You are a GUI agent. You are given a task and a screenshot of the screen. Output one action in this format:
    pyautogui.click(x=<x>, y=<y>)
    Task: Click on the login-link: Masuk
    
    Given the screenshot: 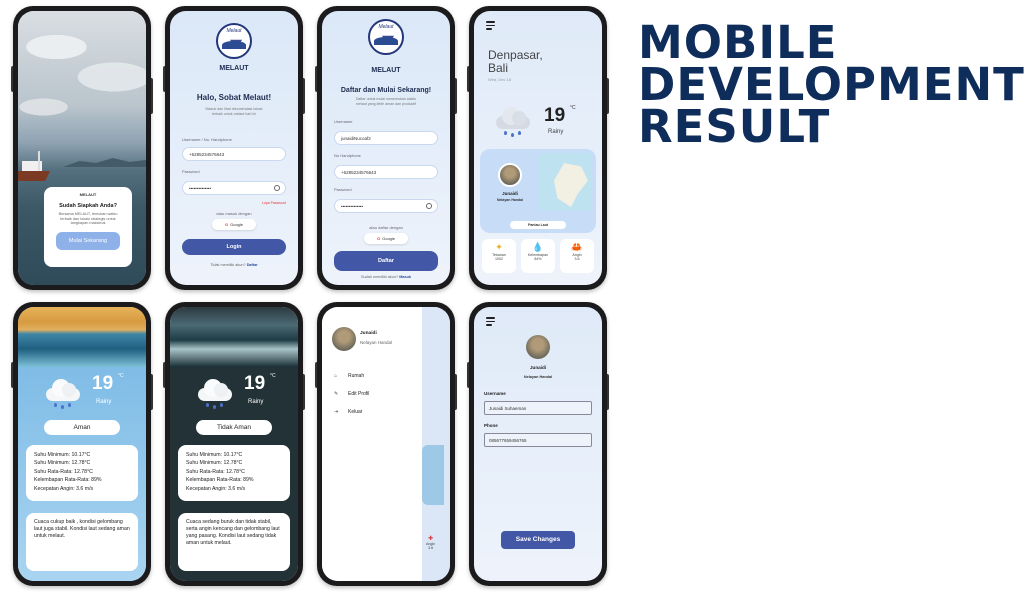 What is the action you would take?
    pyautogui.click(x=405, y=277)
    